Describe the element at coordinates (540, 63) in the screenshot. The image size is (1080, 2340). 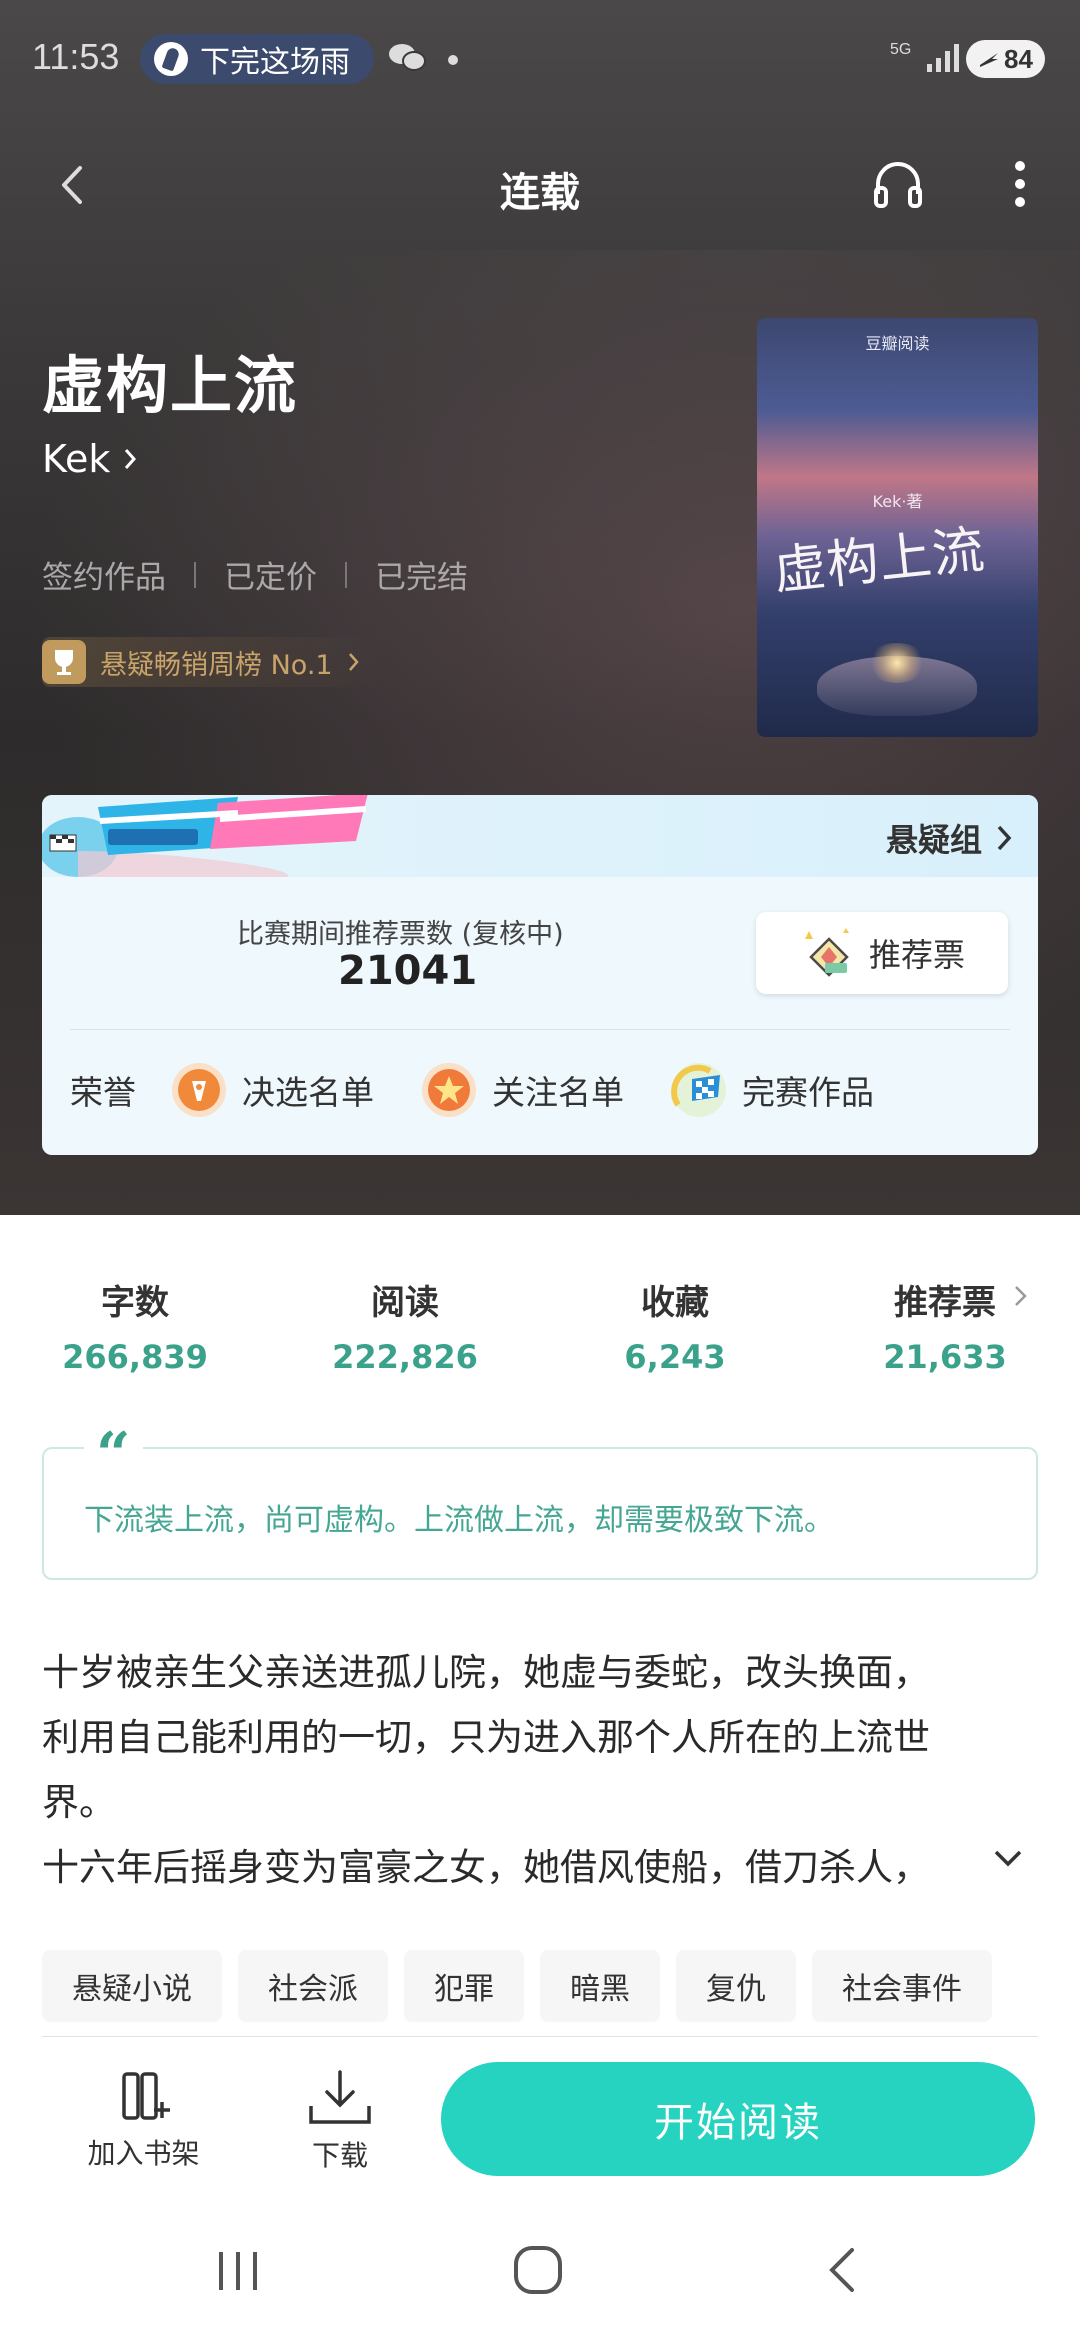
I see `status-bar: 11:53 下完这场雨 5G 84` at that location.